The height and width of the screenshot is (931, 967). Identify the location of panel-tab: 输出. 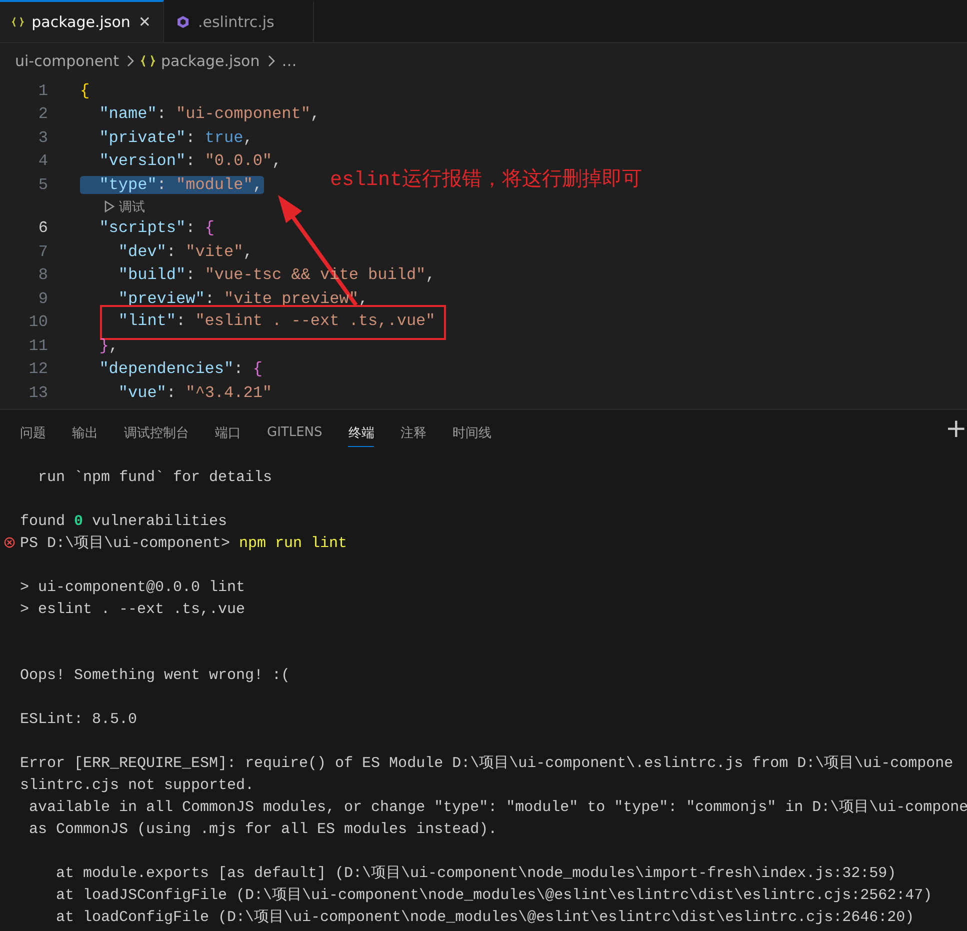
(85, 432).